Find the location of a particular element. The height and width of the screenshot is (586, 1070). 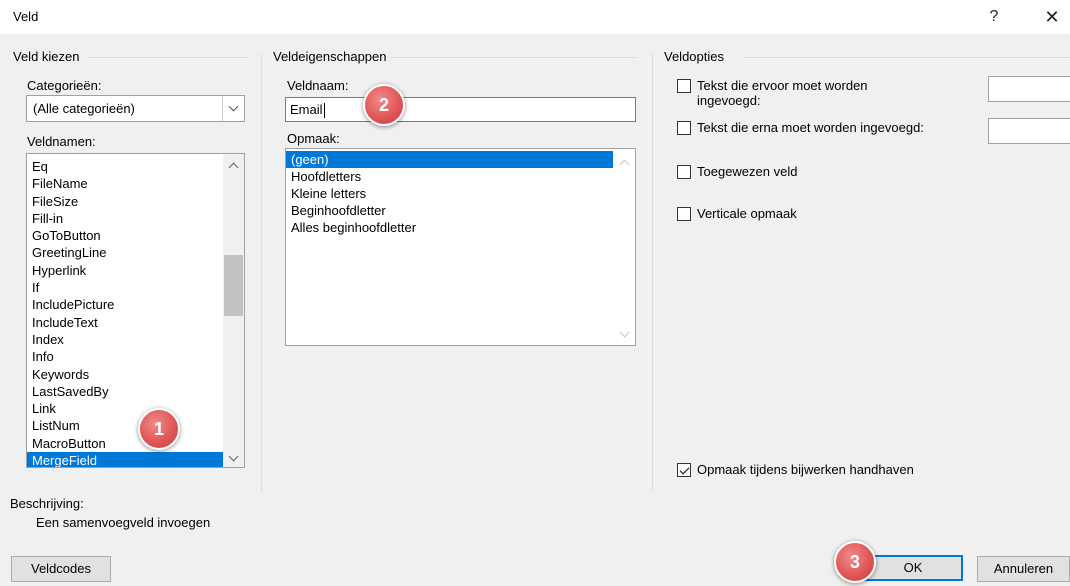

fieldname-item: LastSavedBy is located at coordinates (125, 391).